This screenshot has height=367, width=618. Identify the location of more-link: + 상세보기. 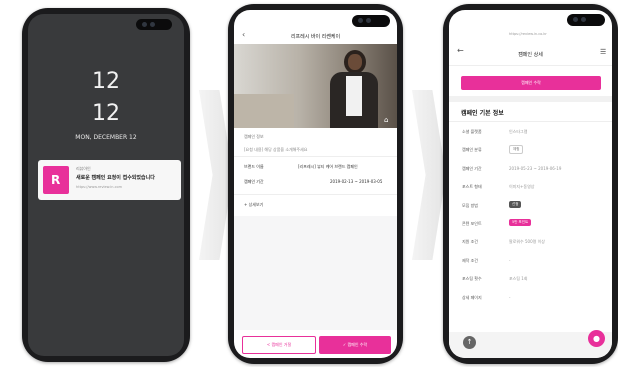
(253, 205).